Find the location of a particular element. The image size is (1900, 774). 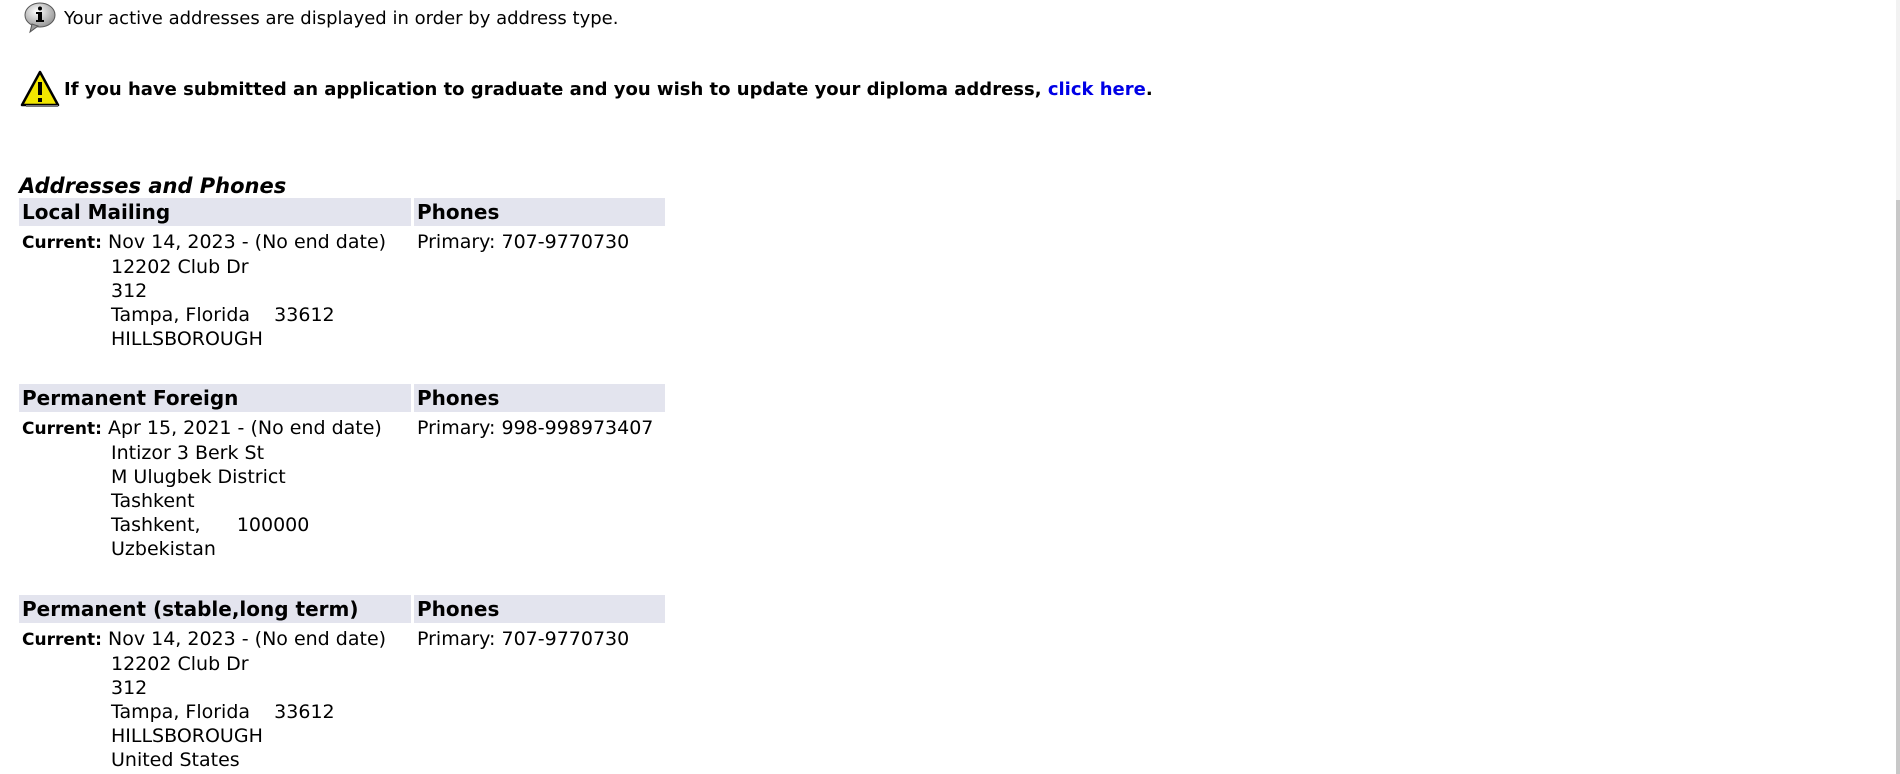

address-dates: Apr 15, 2021 - (No end date) is located at coordinates (245, 428).